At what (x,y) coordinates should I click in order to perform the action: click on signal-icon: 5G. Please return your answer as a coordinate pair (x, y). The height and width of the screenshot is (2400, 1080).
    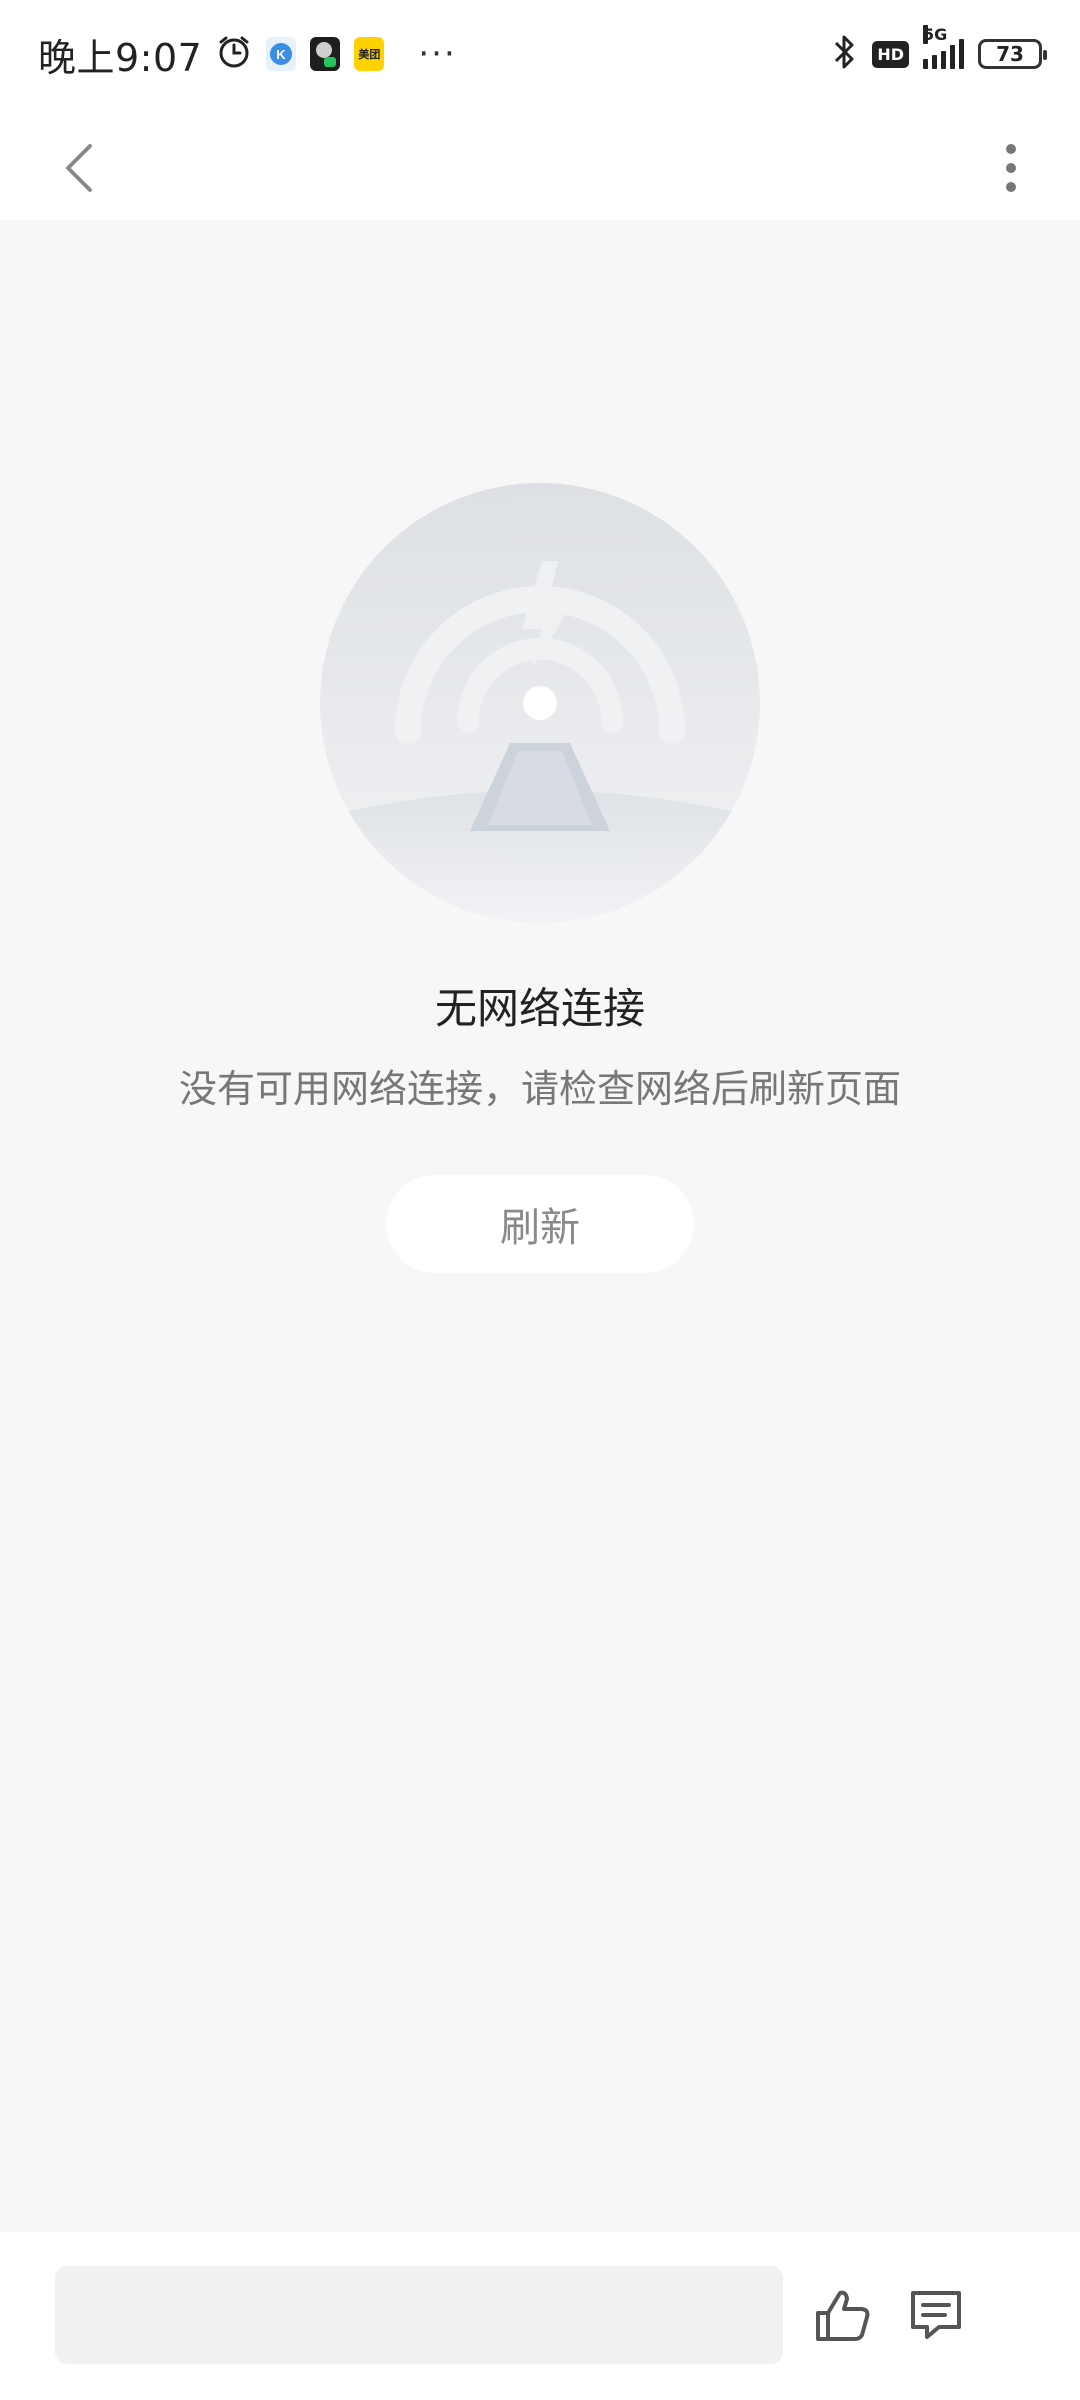
    Looking at the image, I should click on (943, 47).